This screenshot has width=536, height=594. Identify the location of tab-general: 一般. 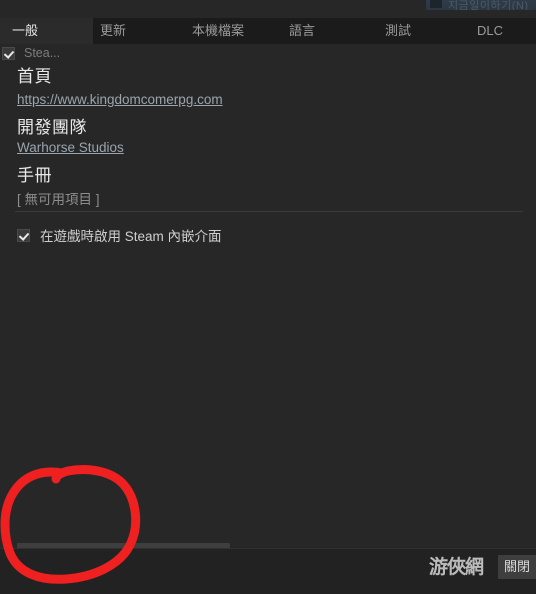
(46, 31).